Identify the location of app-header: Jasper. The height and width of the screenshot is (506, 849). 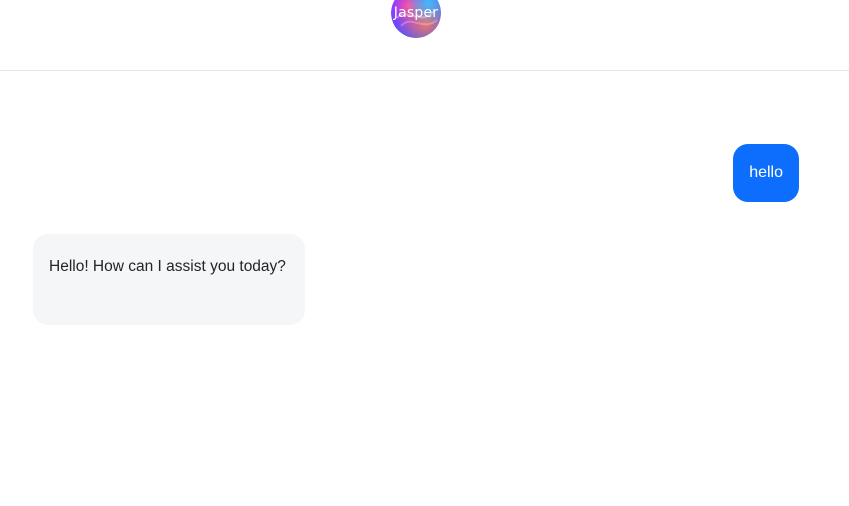
(424, 35).